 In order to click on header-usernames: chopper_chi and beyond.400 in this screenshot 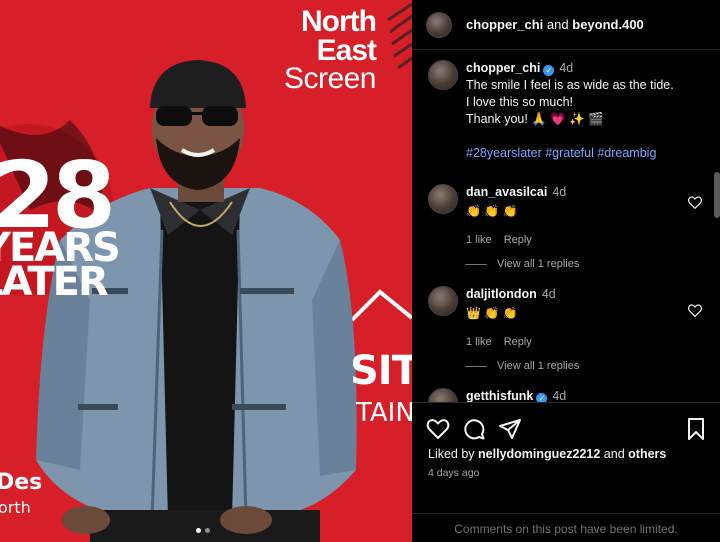, I will do `click(555, 24)`.